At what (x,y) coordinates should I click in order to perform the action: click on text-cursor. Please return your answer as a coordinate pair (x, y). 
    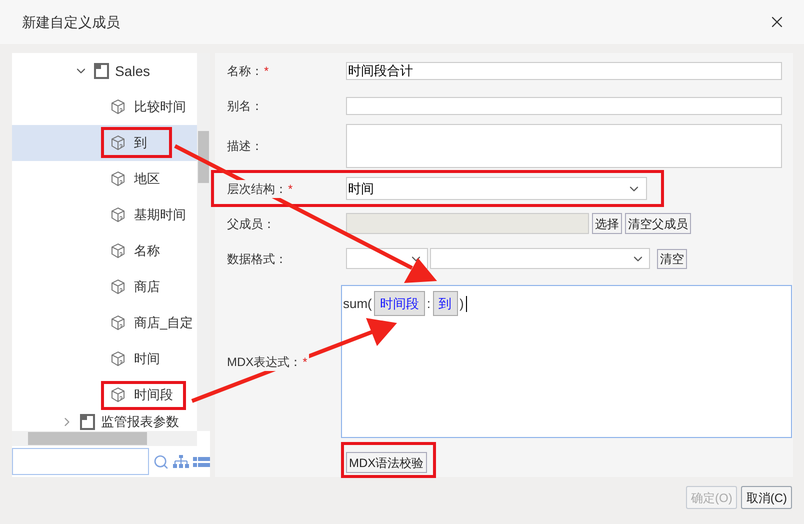
    Looking at the image, I should click on (466, 304).